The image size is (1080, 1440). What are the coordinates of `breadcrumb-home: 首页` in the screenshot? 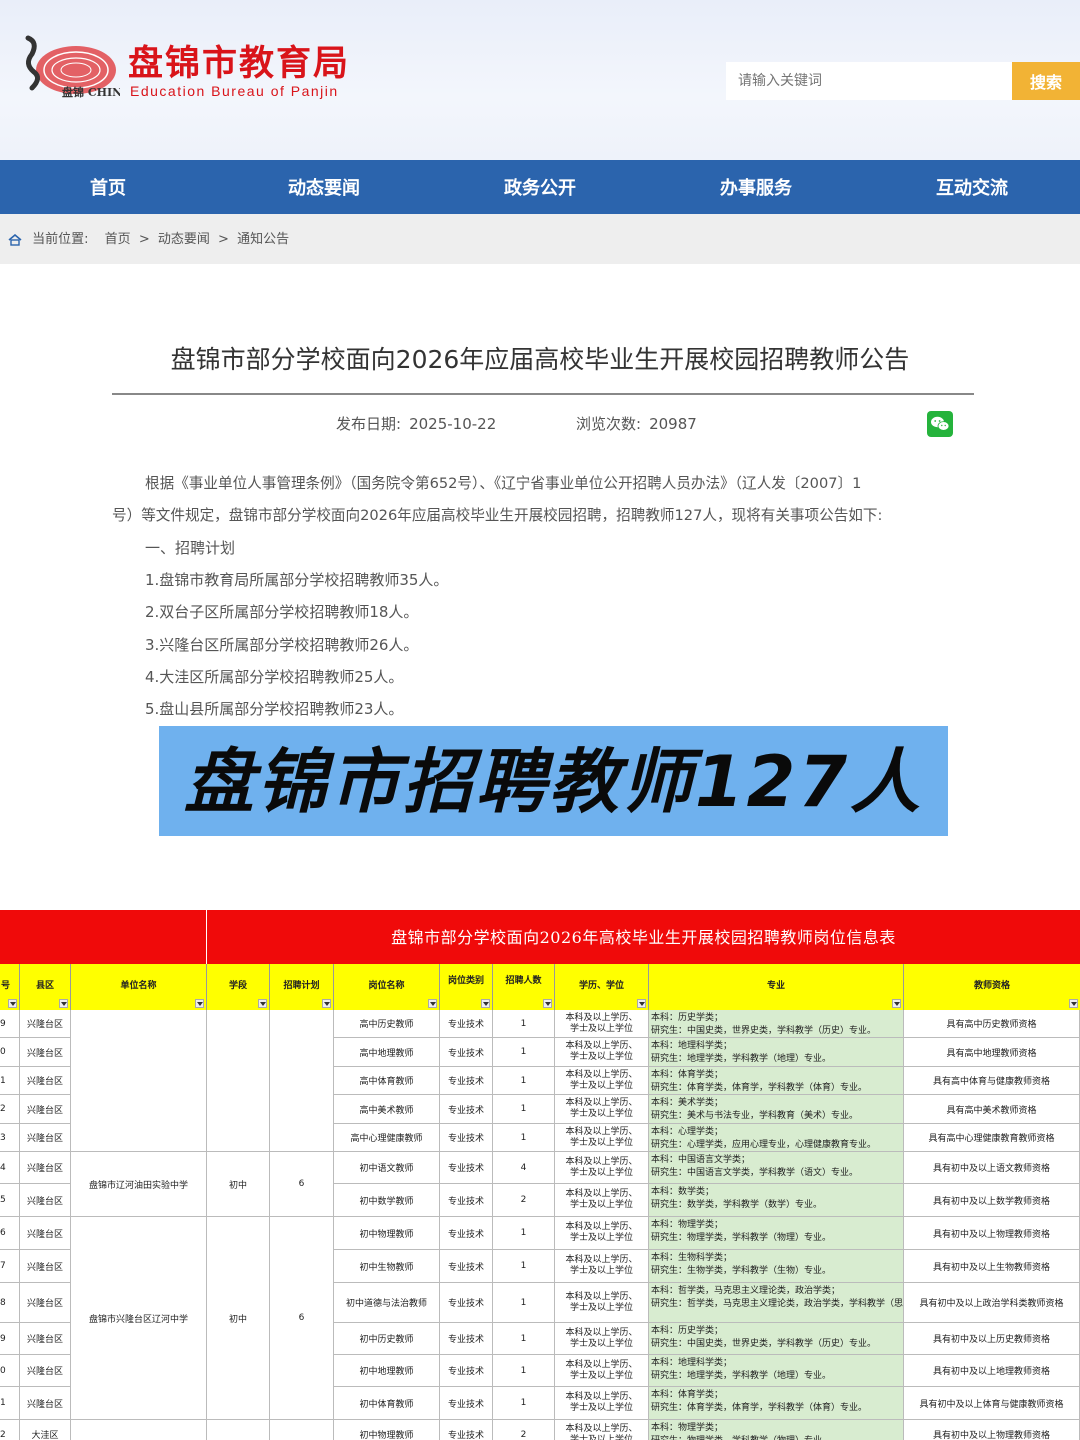 It's located at (118, 239).